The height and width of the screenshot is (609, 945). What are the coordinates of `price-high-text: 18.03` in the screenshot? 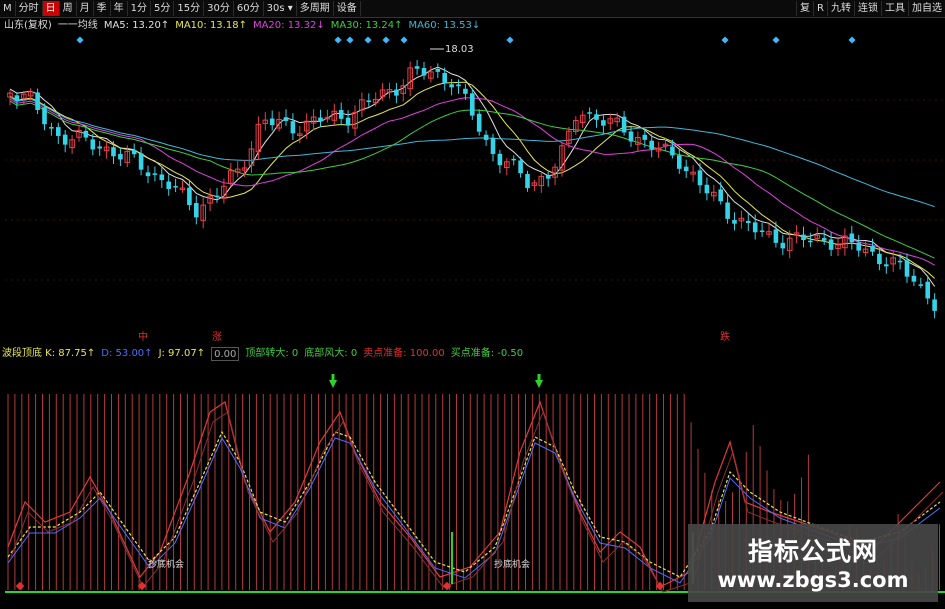 It's located at (459, 49).